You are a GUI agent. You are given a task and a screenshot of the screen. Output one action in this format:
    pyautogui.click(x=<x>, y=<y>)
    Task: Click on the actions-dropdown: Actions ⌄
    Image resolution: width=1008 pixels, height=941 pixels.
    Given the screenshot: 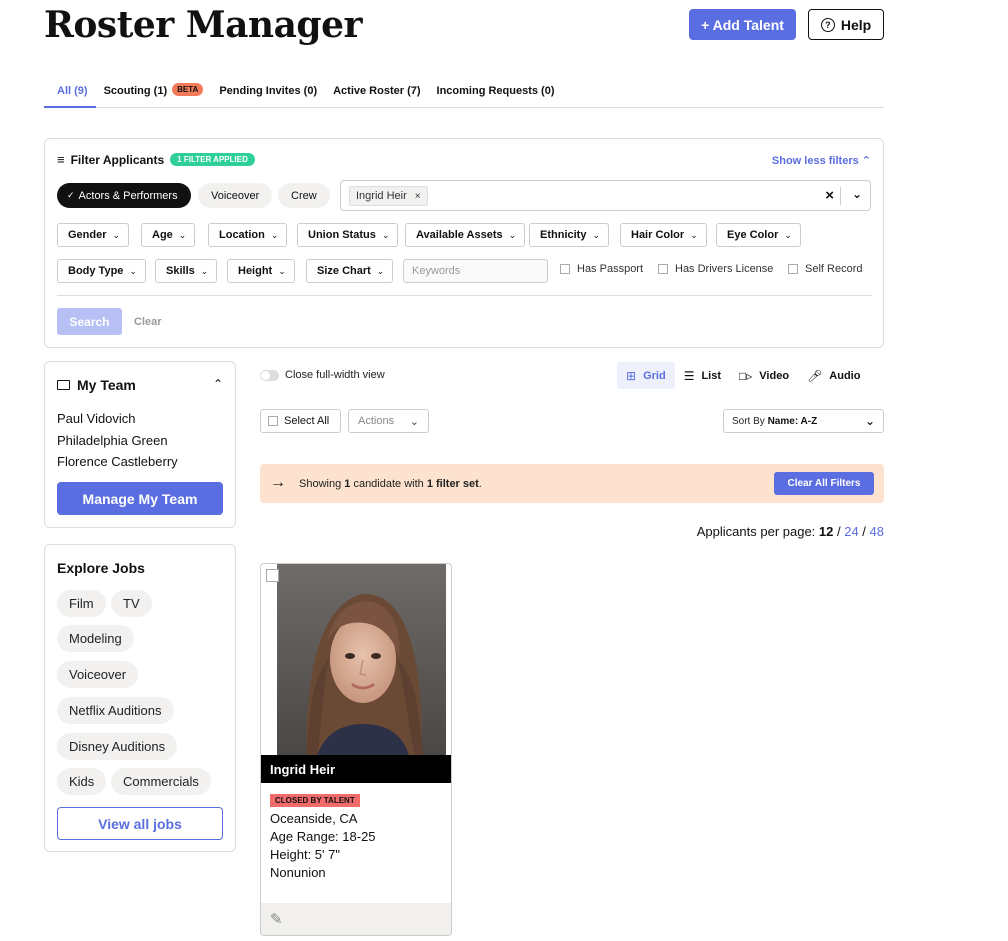 What is the action you would take?
    pyautogui.click(x=388, y=421)
    